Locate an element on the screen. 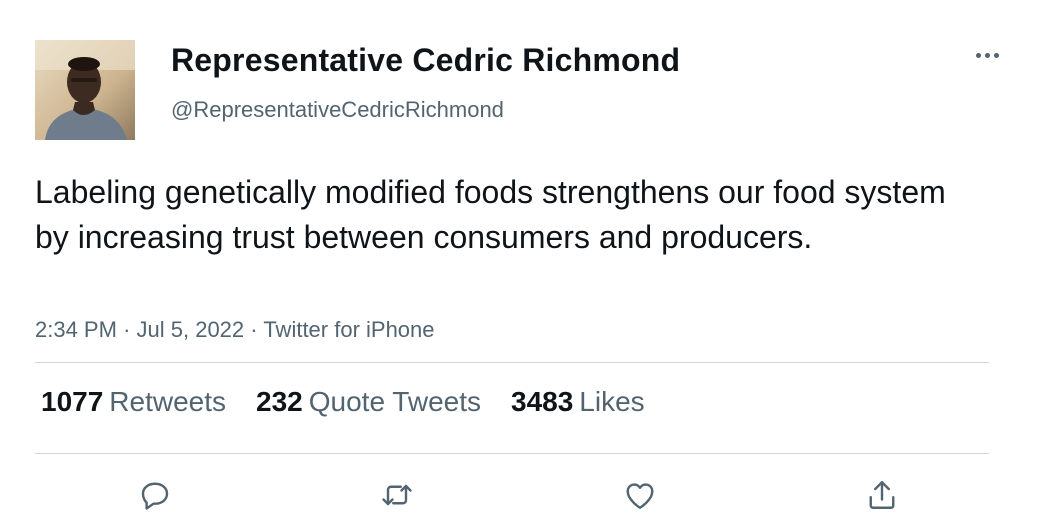 The image size is (1050, 525). retweets-stat: 1077 Retweets is located at coordinates (133, 402).